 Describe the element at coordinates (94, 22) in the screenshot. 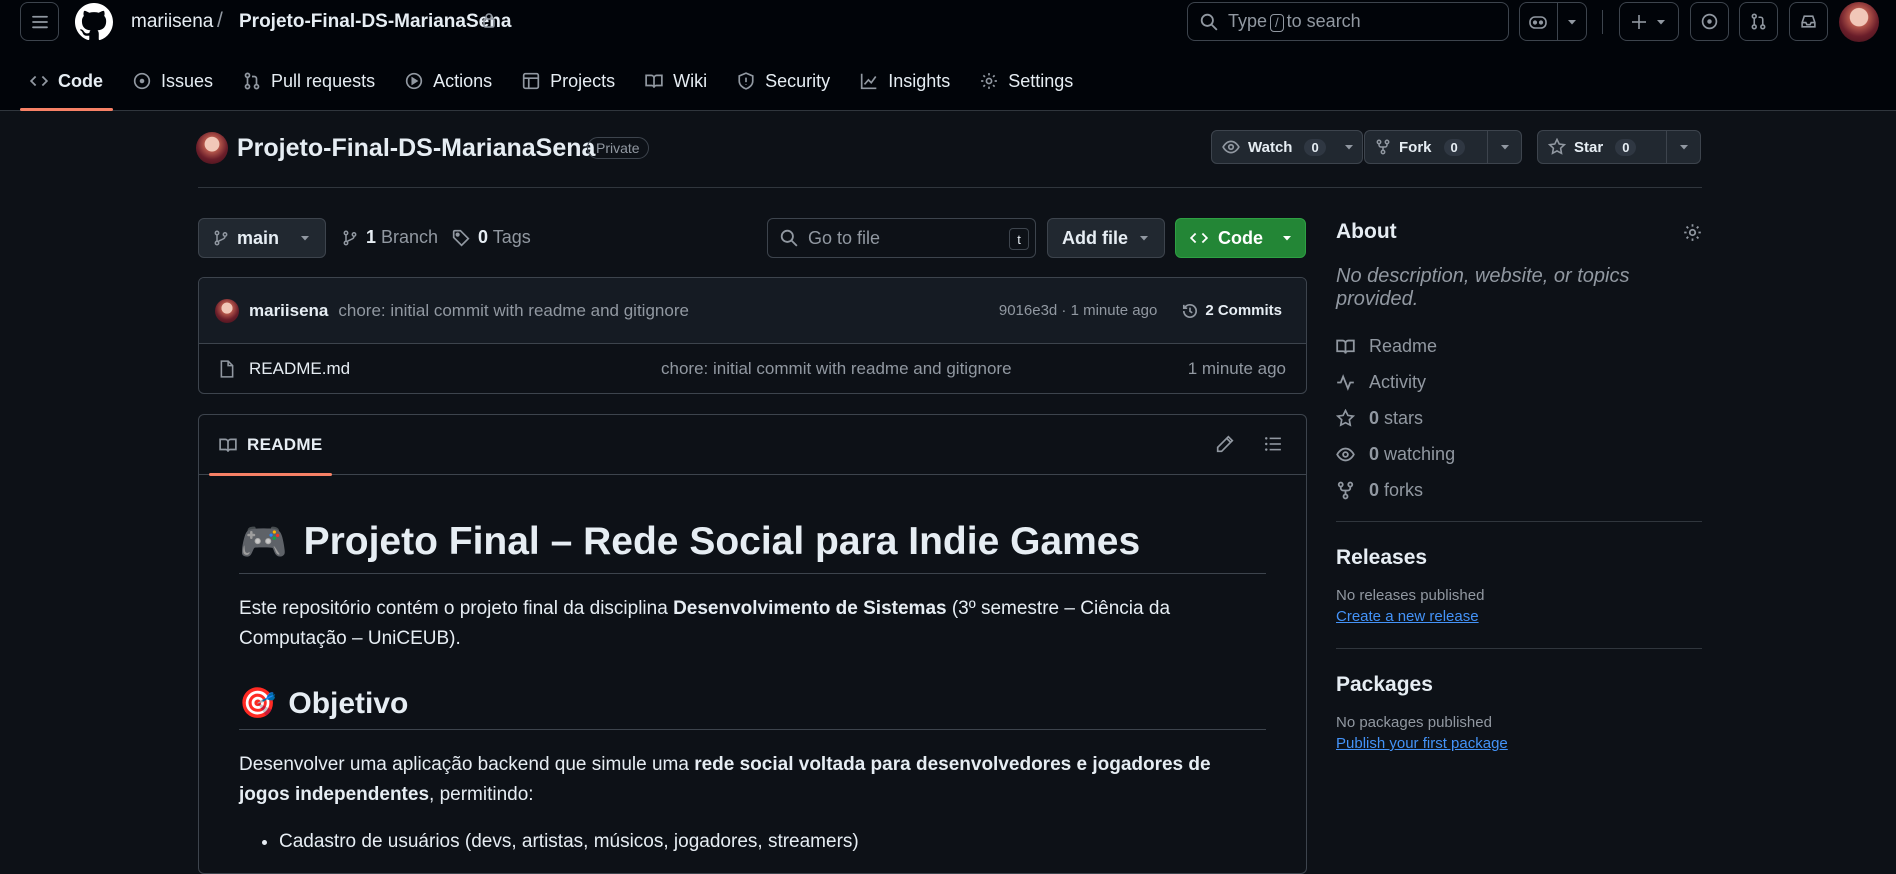

I see `github-logo-icon` at that location.